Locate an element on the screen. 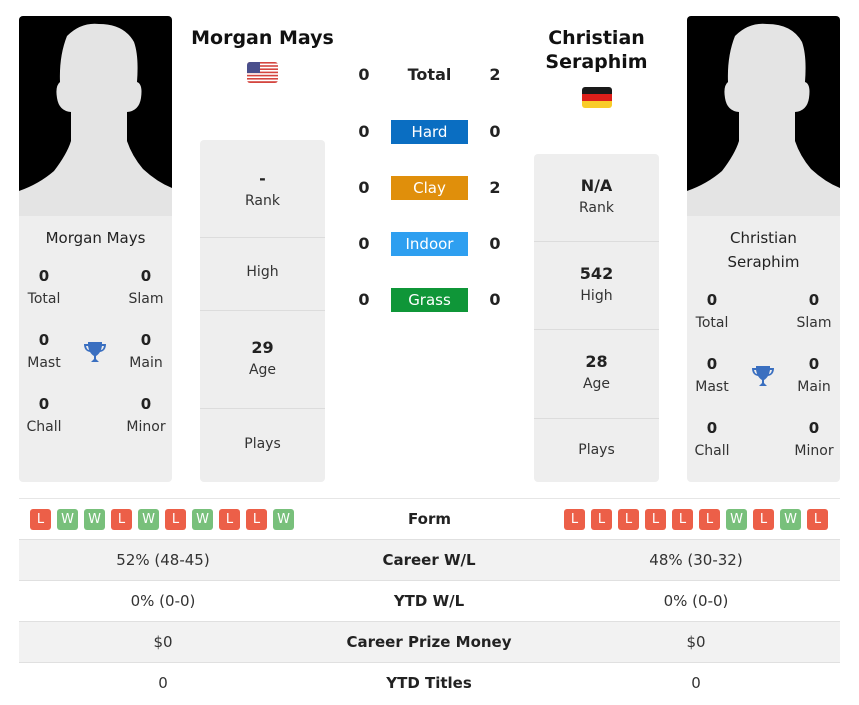 The width and height of the screenshot is (859, 705). stat-left-value: 0 is located at coordinates (163, 683).